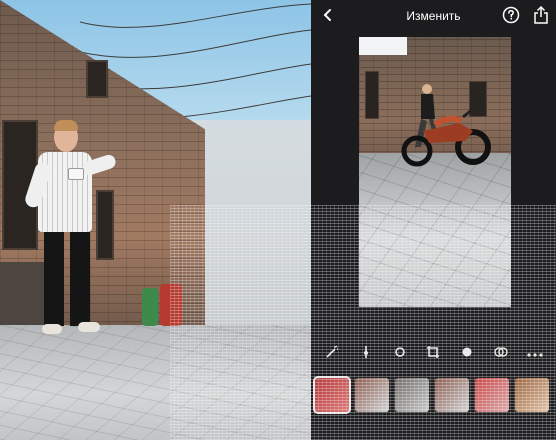  I want to click on tool-more, so click(535, 354).